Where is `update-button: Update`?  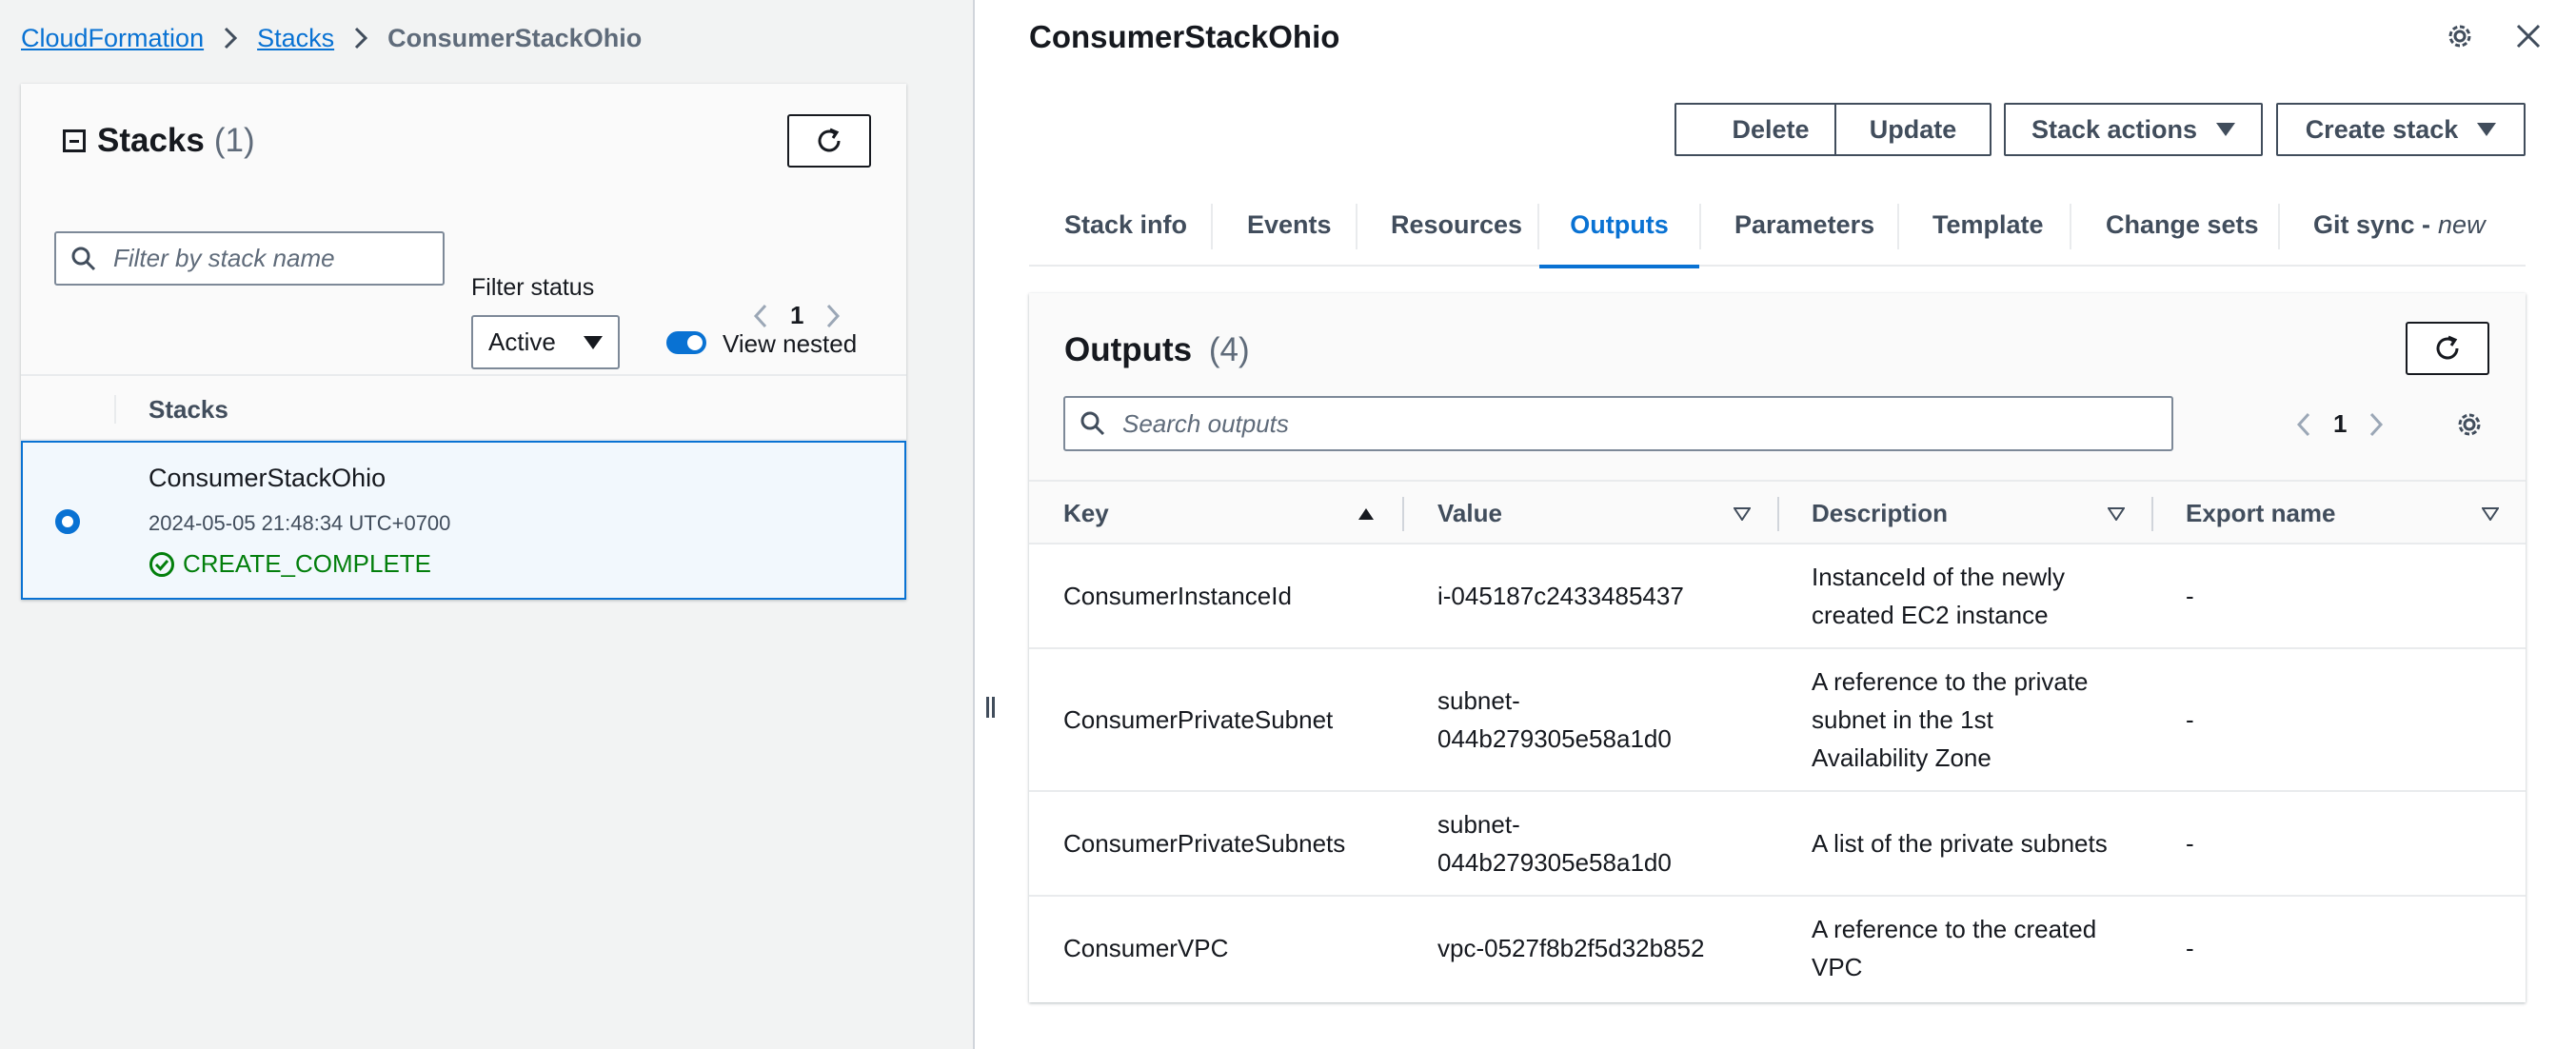
update-button: Update is located at coordinates (1912, 129).